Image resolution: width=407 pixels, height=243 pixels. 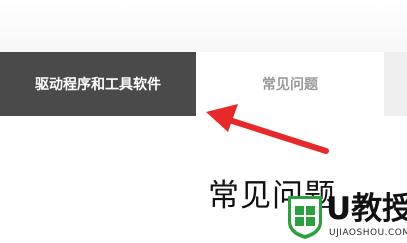 What do you see at coordinates (366, 209) in the screenshot?
I see `watermark-brand-text: U教授` at bounding box center [366, 209].